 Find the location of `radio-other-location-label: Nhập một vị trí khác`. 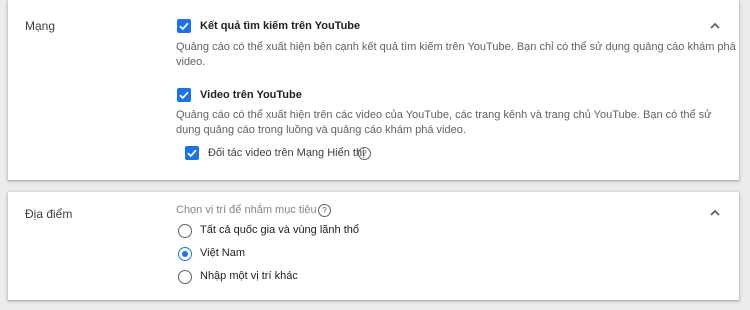

radio-other-location-label: Nhập một vị trí khác is located at coordinates (249, 276).